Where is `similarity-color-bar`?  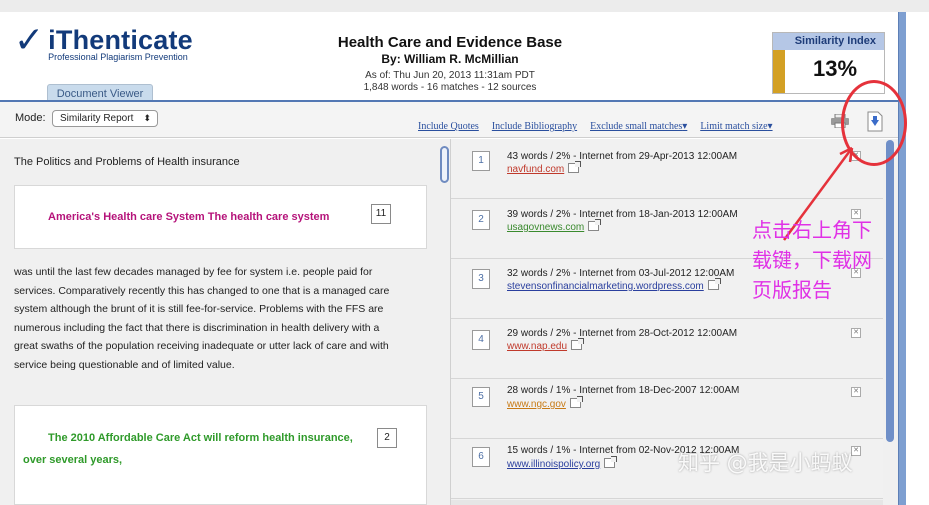 similarity-color-bar is located at coordinates (779, 71).